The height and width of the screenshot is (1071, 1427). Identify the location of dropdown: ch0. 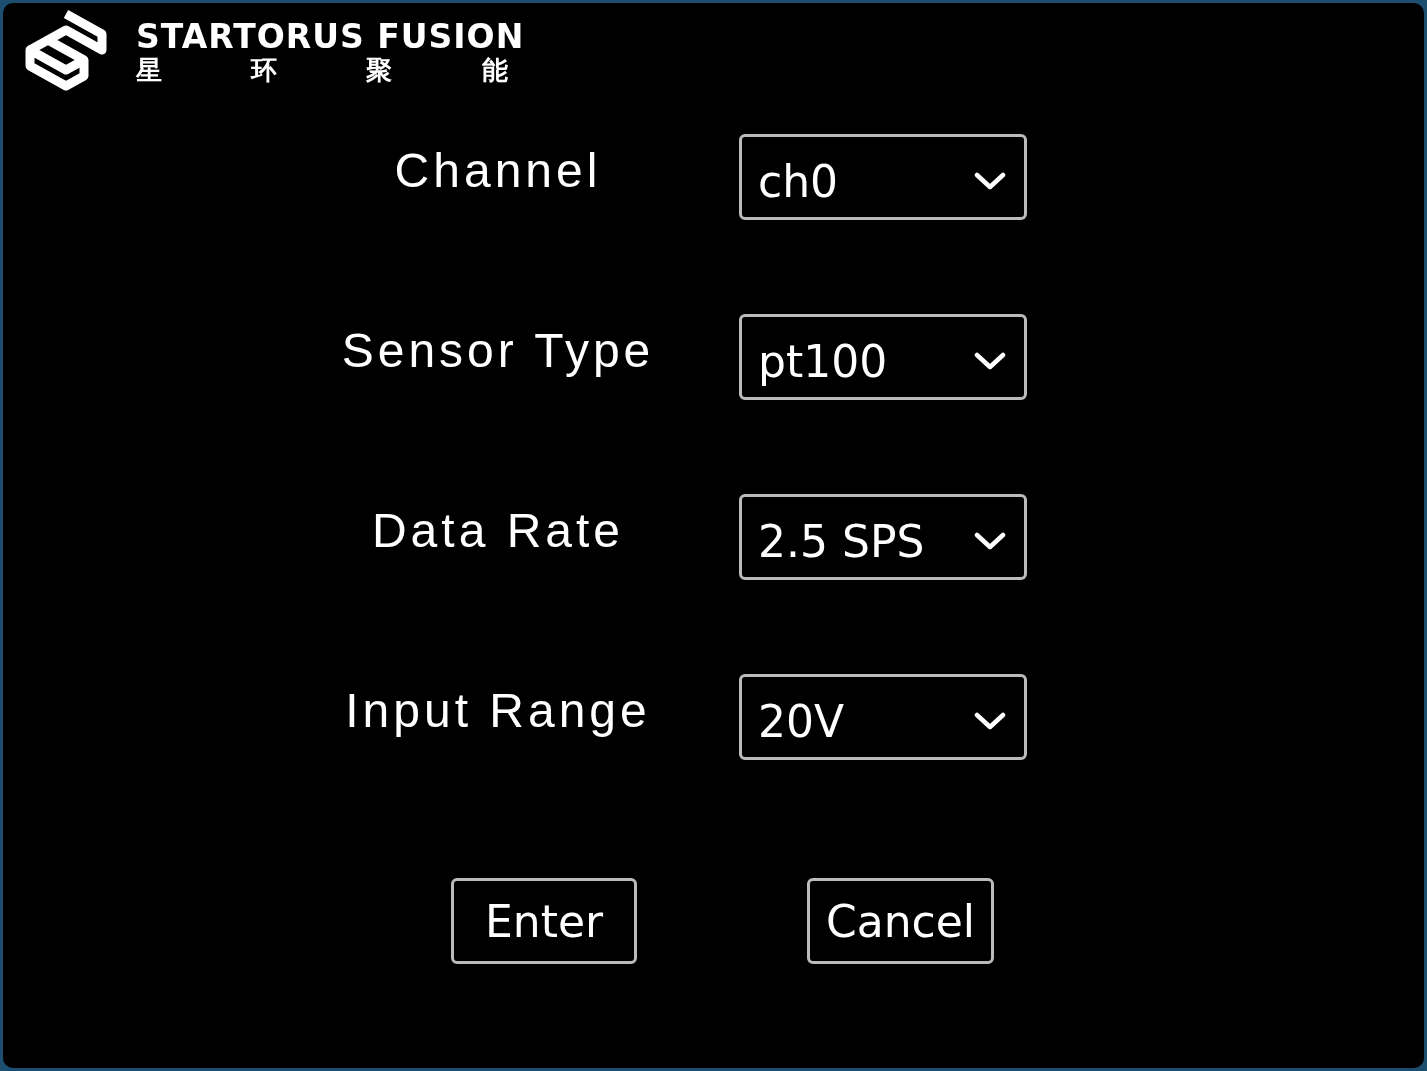
(883, 177).